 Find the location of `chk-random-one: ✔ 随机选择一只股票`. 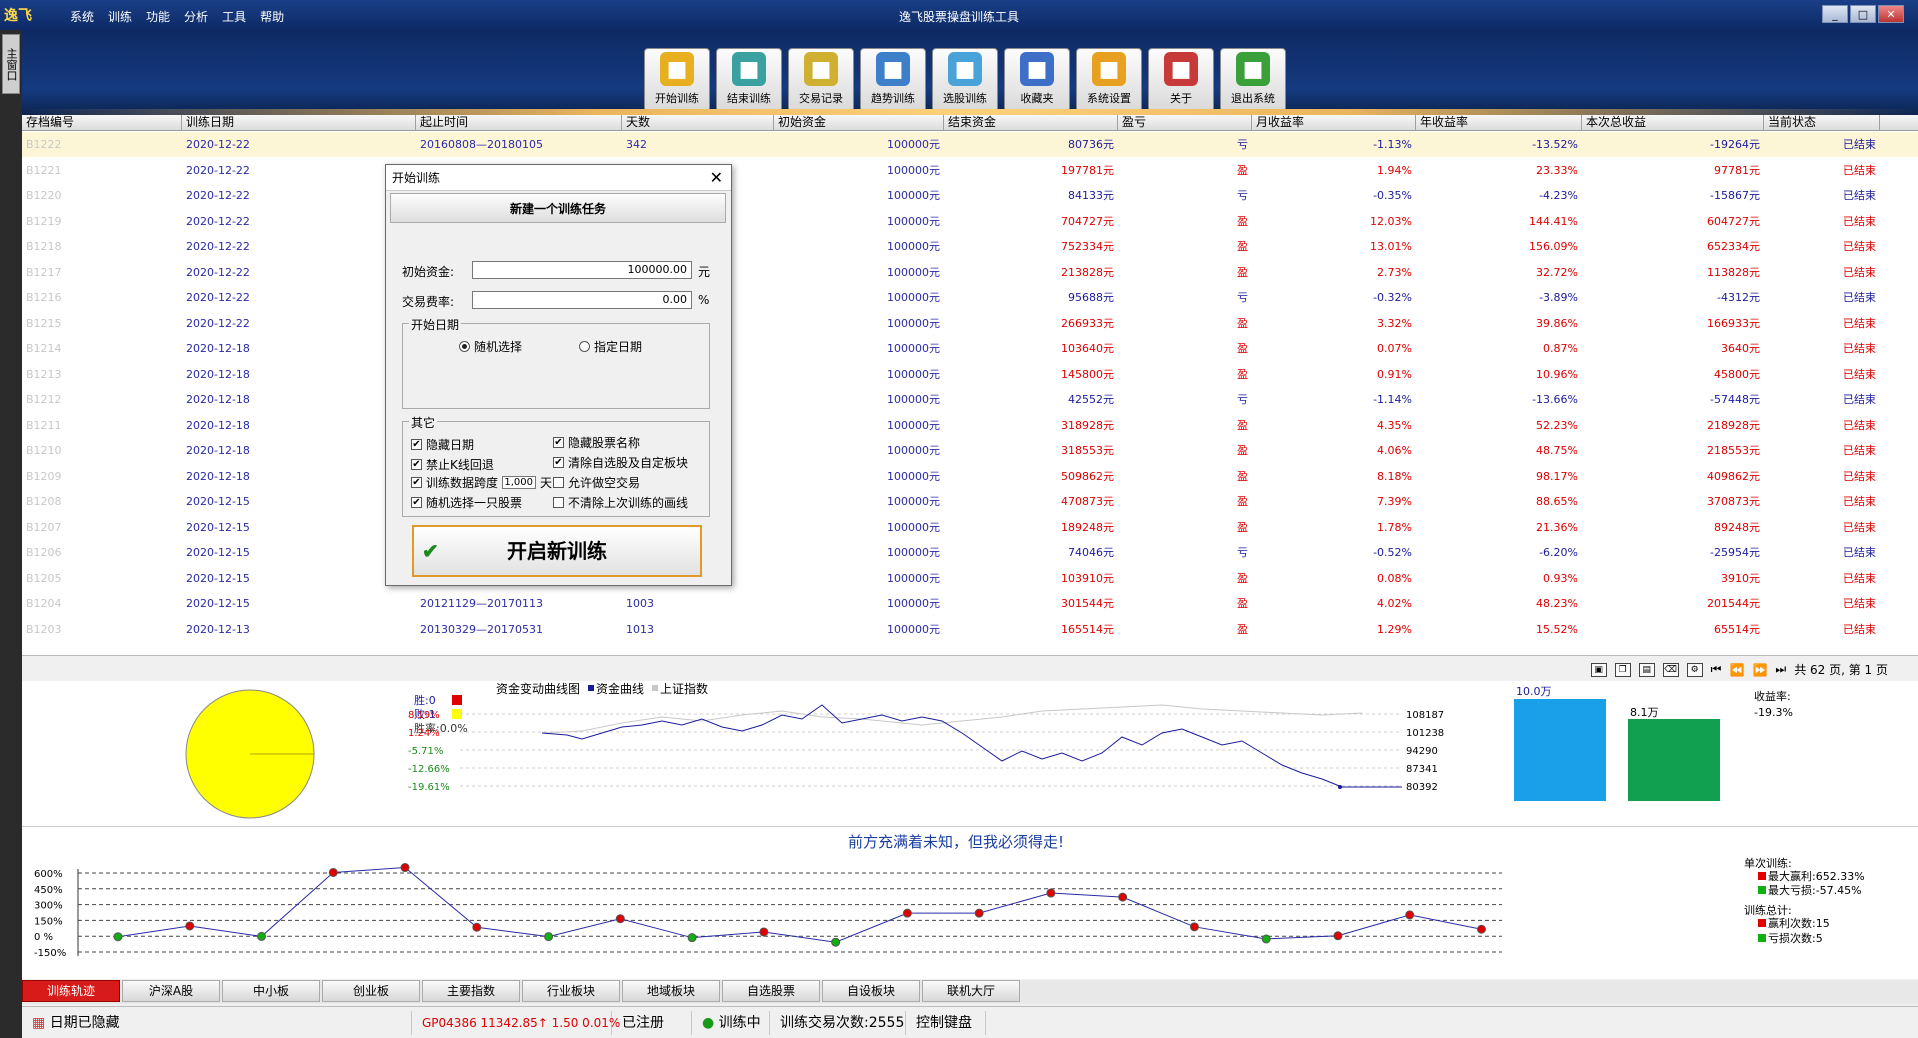

chk-random-one: ✔ 随机选择一只股票 is located at coordinates (466, 502).